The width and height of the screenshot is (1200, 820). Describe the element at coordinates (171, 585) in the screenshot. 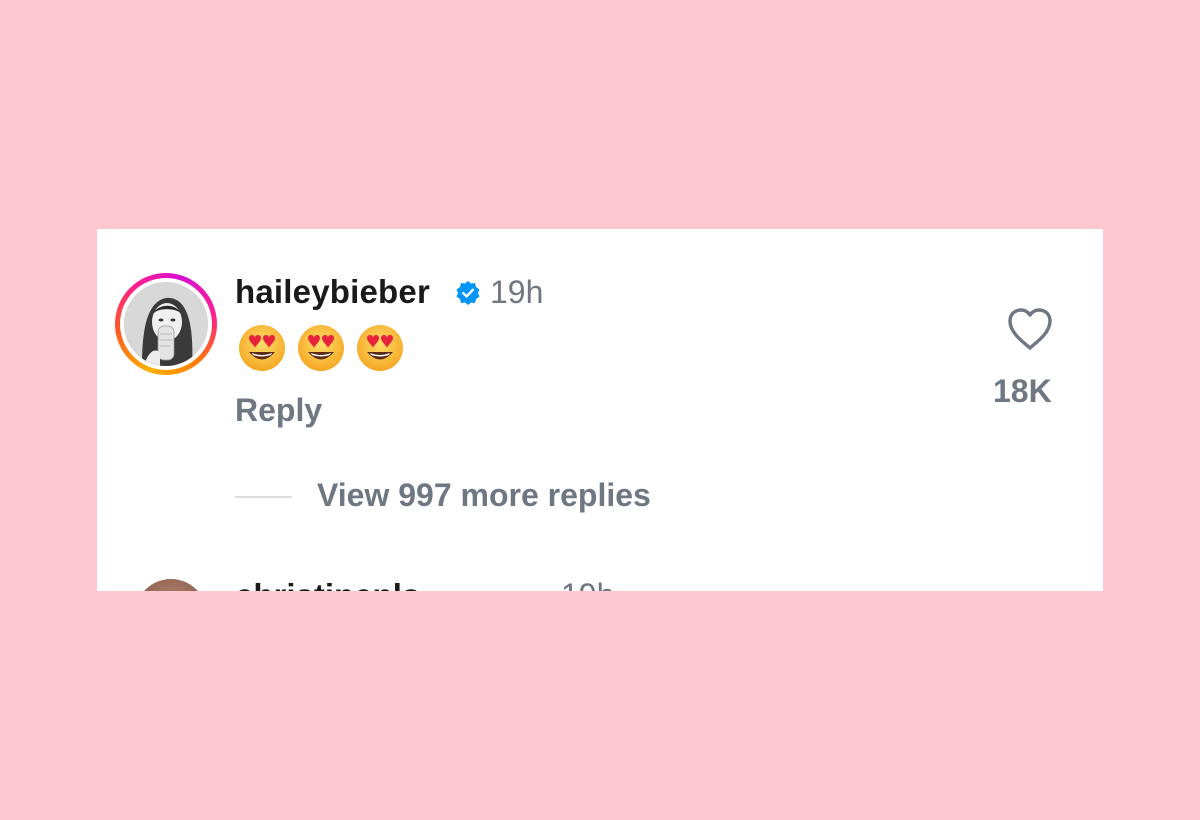

I see `next-comment-avatar` at that location.